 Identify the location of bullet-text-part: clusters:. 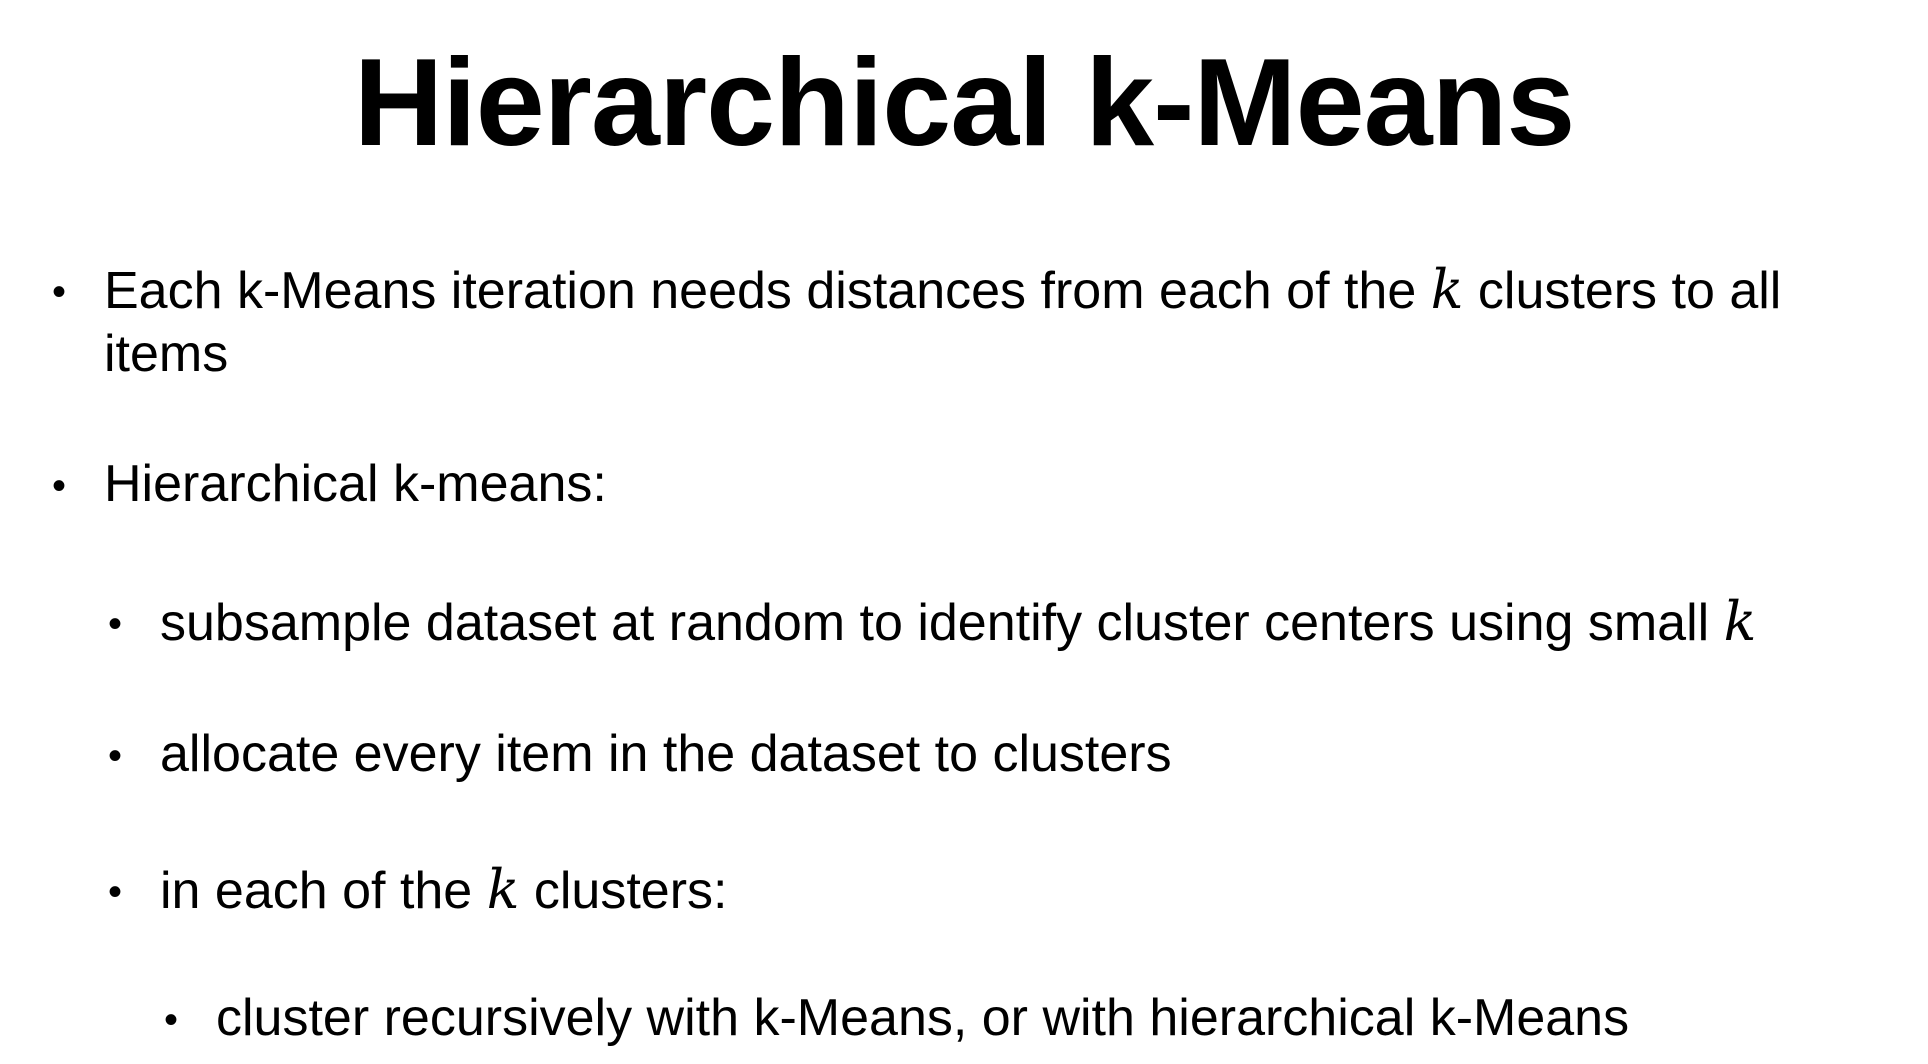
(623, 891).